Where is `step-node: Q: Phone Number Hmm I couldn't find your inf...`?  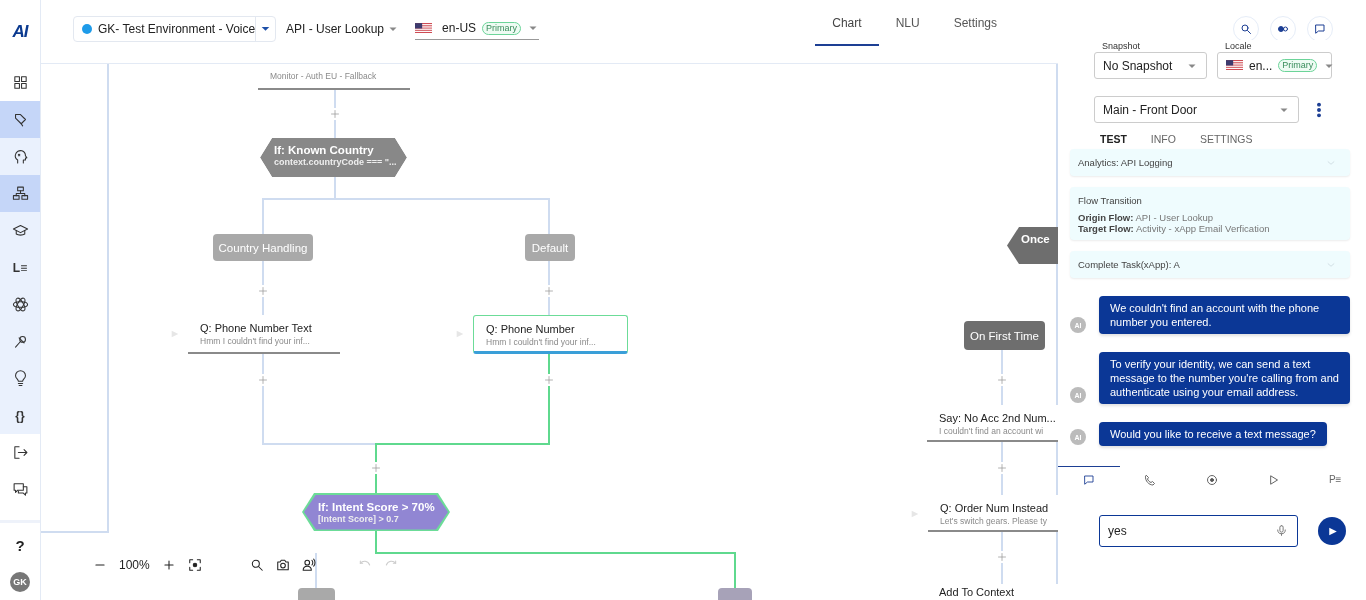 step-node: Q: Phone Number Hmm I couldn't find your inf... is located at coordinates (550, 334).